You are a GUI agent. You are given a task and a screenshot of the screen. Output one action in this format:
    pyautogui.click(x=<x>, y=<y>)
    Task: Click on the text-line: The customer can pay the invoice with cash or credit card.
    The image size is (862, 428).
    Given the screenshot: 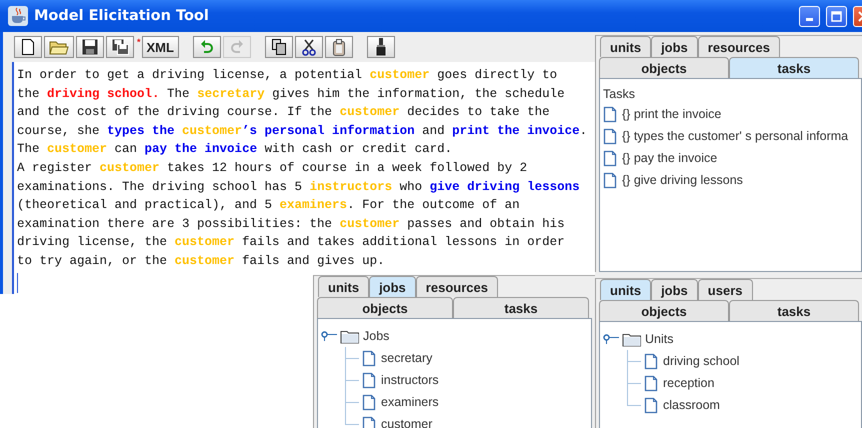 What is the action you would take?
    pyautogui.click(x=235, y=149)
    